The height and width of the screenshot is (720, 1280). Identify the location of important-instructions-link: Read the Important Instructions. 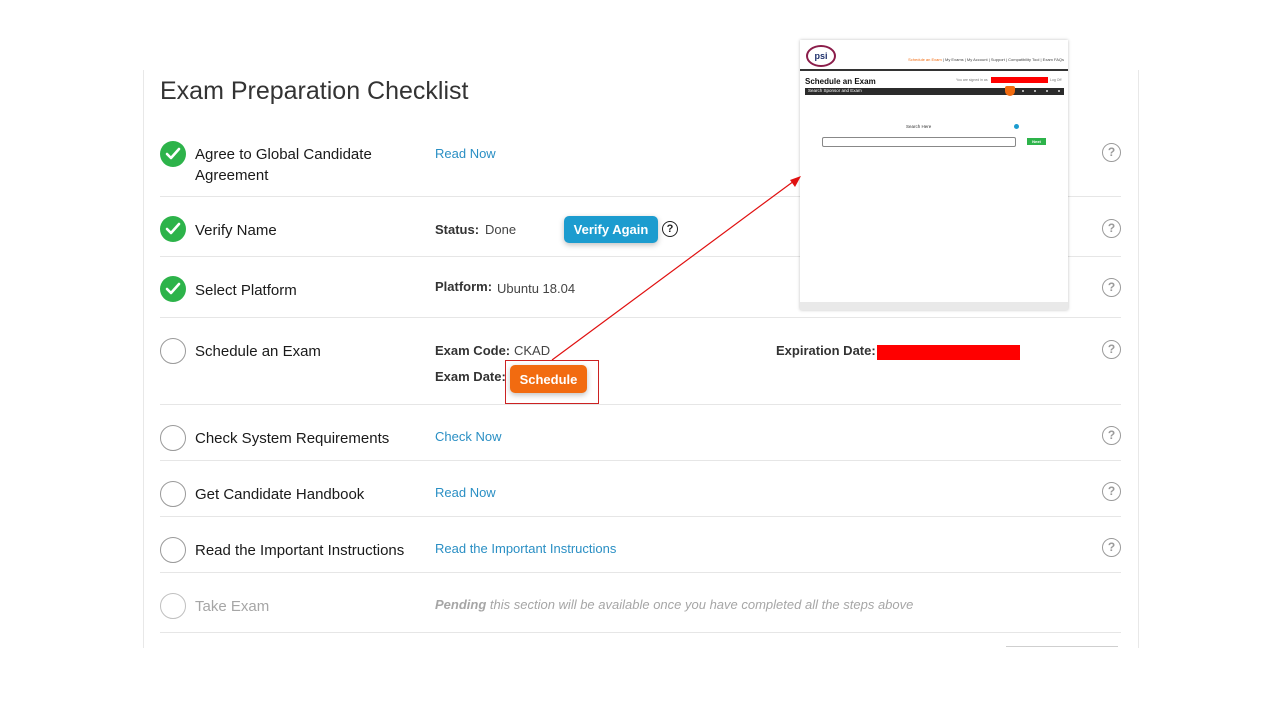
(525, 548).